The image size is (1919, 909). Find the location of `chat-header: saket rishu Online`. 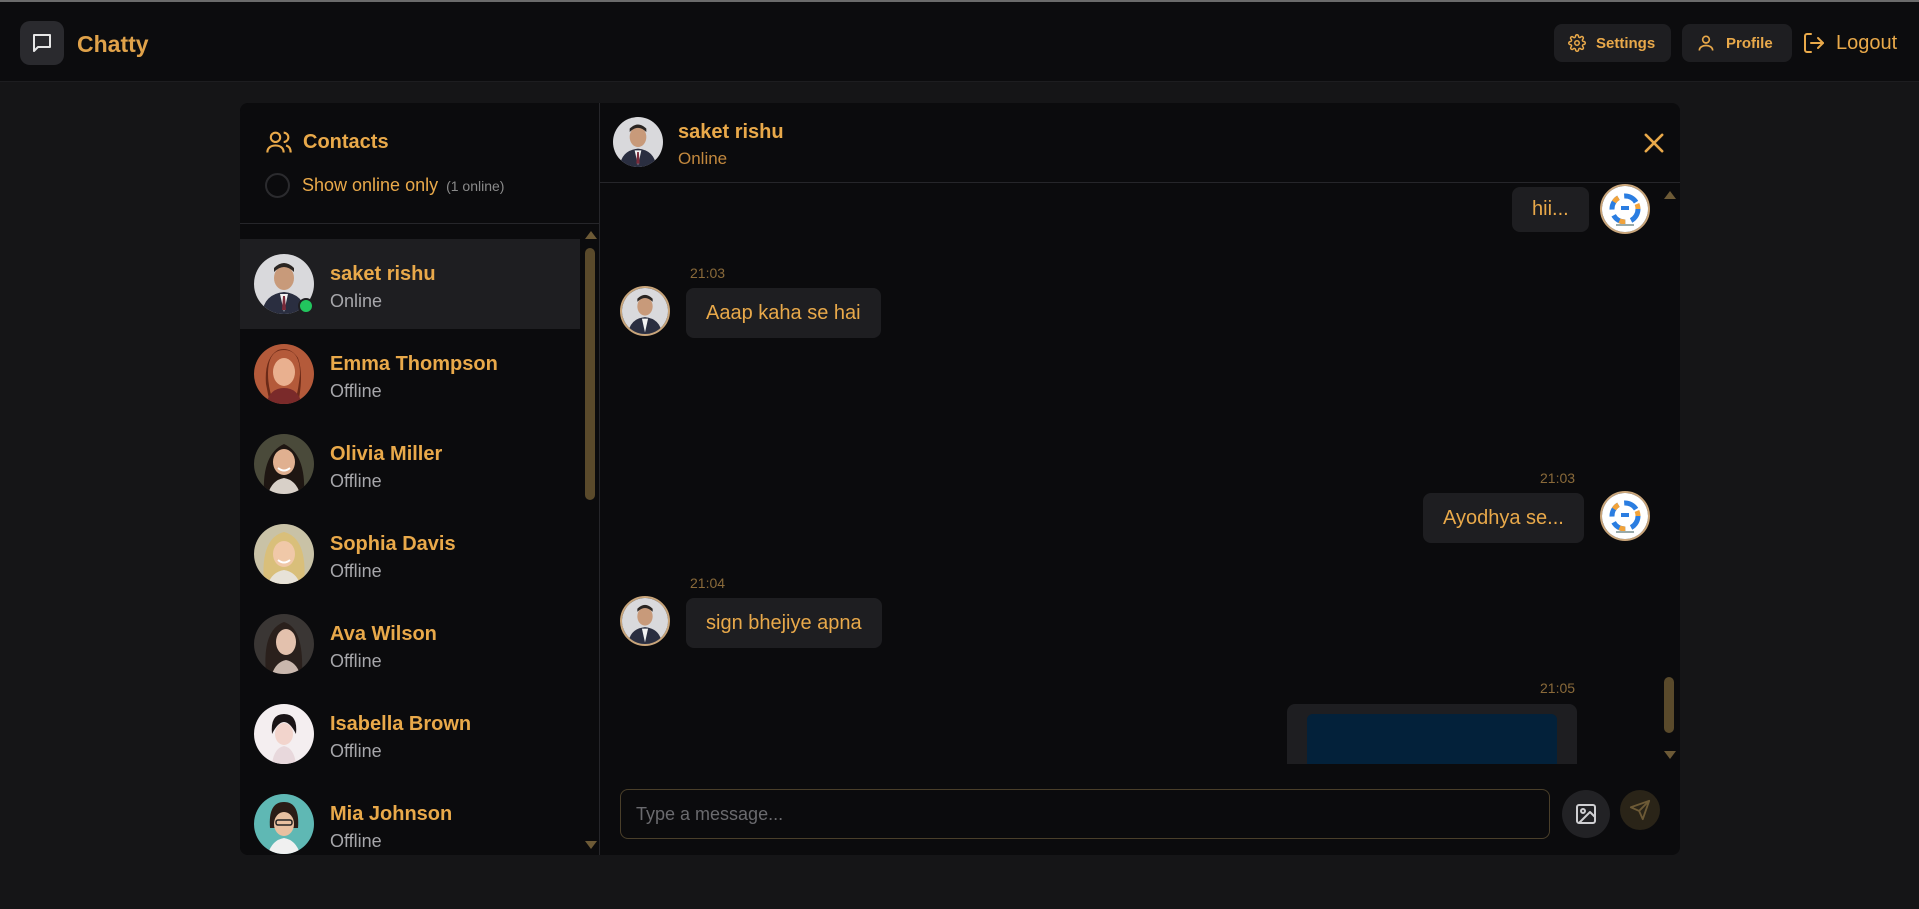

chat-header: saket rishu Online is located at coordinates (1140, 143).